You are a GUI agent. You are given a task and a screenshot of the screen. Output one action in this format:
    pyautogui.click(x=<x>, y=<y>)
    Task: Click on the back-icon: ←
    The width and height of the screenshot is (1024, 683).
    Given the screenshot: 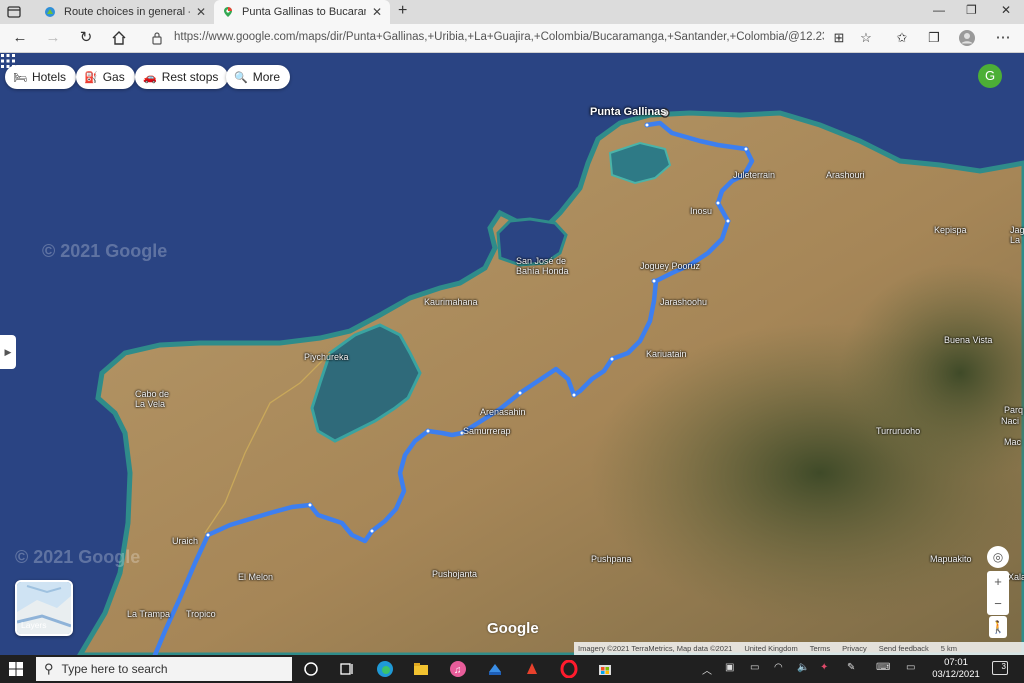 What is the action you would take?
    pyautogui.click(x=20, y=38)
    